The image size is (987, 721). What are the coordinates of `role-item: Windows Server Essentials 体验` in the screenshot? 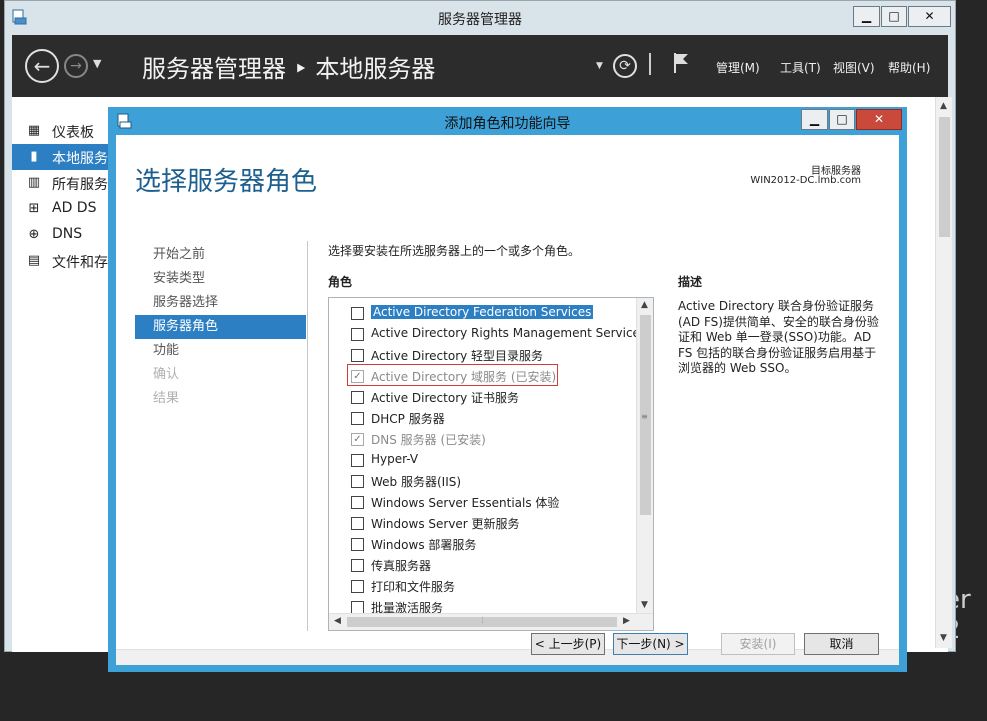 It's located at (484, 501).